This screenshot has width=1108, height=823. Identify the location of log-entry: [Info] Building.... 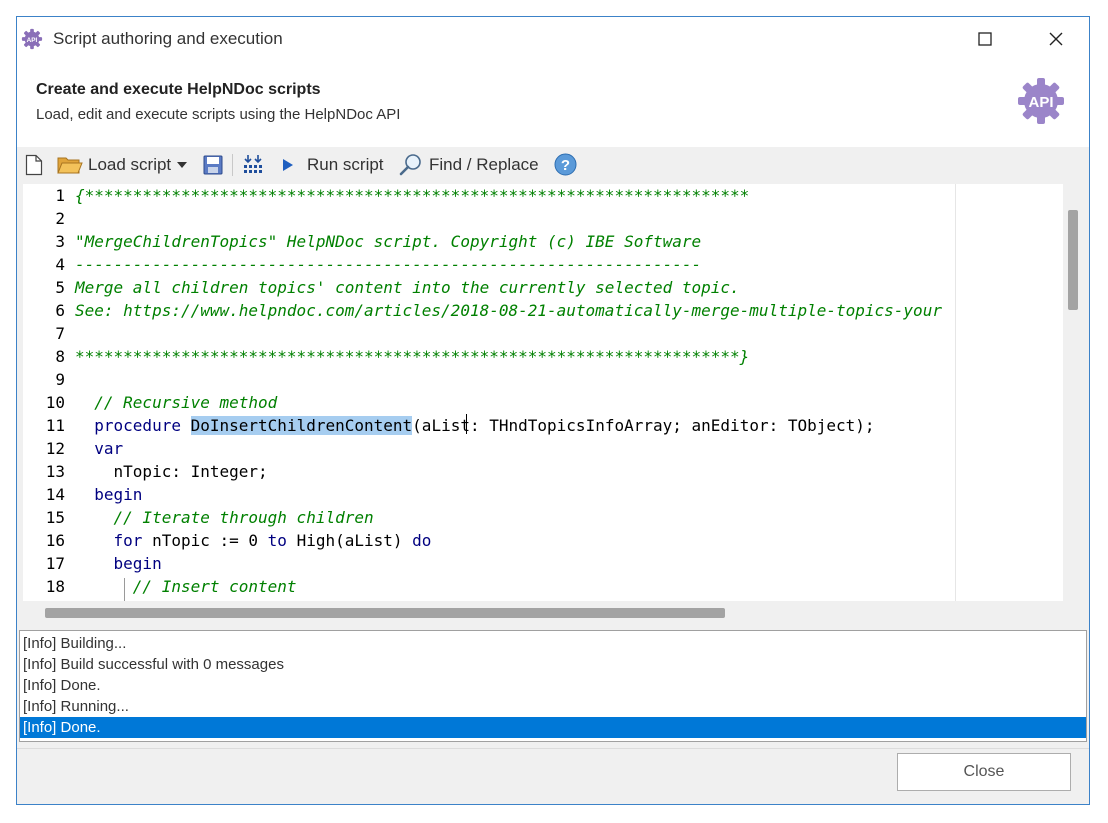
(553, 643).